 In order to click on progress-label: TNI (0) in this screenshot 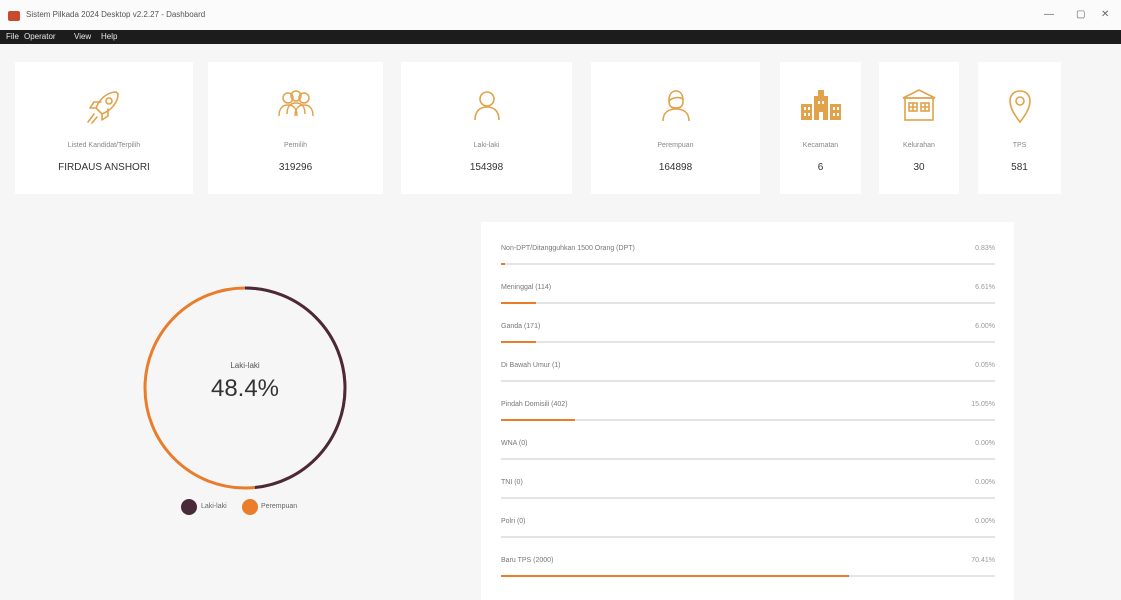, I will do `click(512, 482)`.